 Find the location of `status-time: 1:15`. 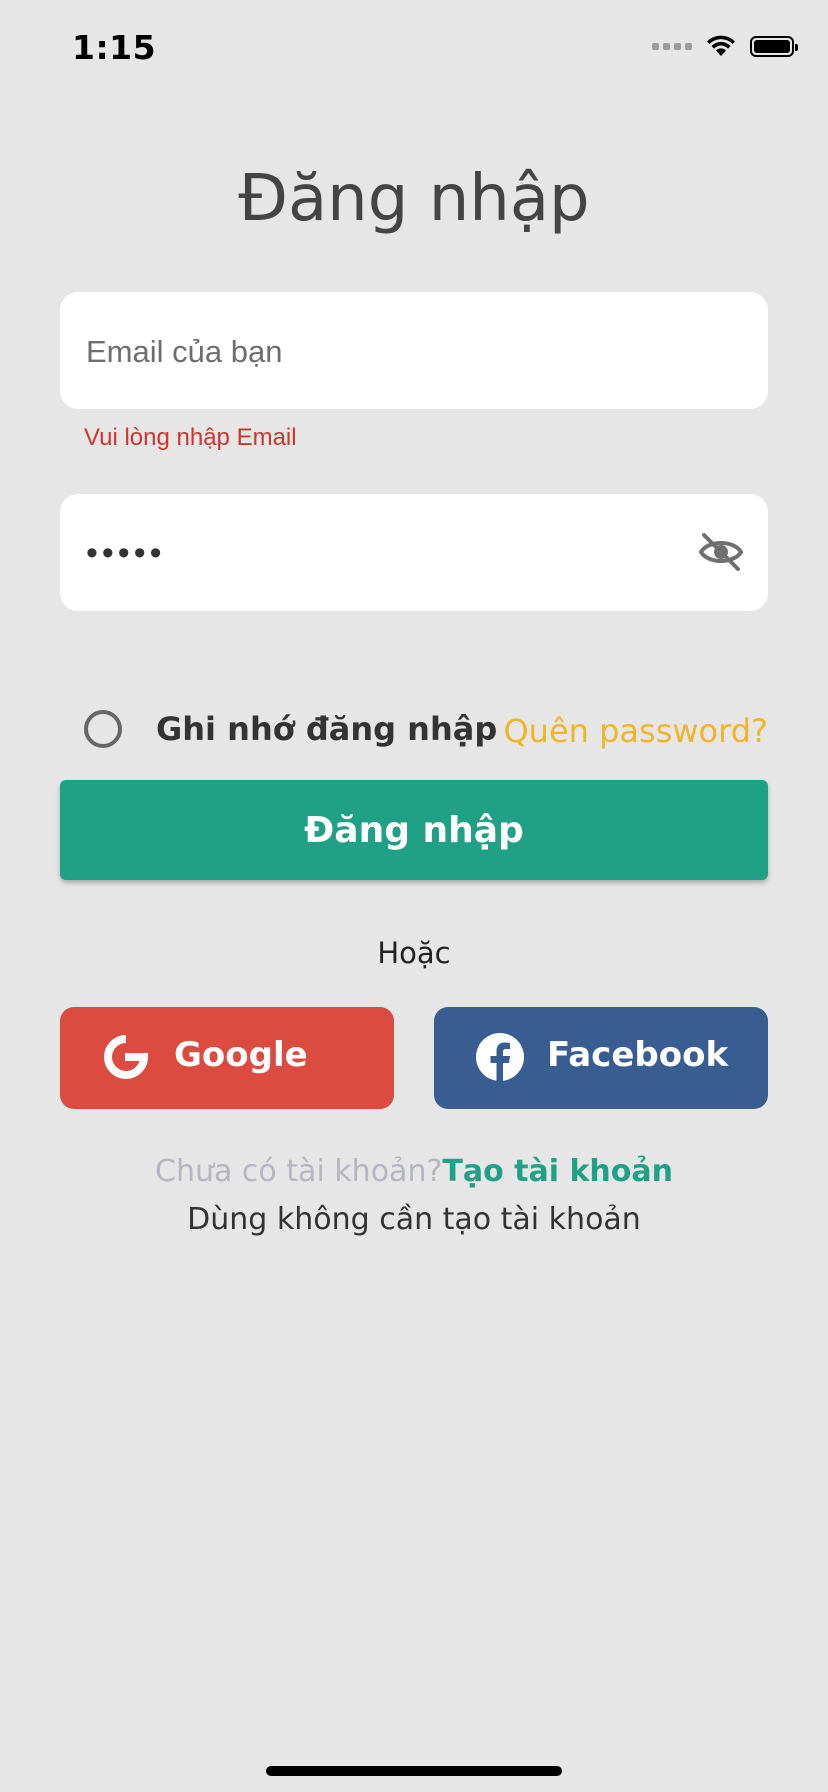

status-time: 1:15 is located at coordinates (114, 47).